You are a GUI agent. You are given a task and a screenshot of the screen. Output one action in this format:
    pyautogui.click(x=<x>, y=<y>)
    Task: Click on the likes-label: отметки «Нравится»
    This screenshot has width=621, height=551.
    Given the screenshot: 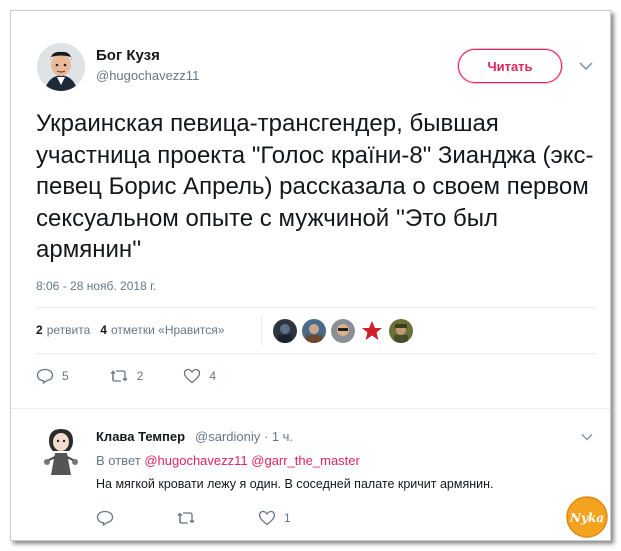 What is the action you would take?
    pyautogui.click(x=168, y=330)
    